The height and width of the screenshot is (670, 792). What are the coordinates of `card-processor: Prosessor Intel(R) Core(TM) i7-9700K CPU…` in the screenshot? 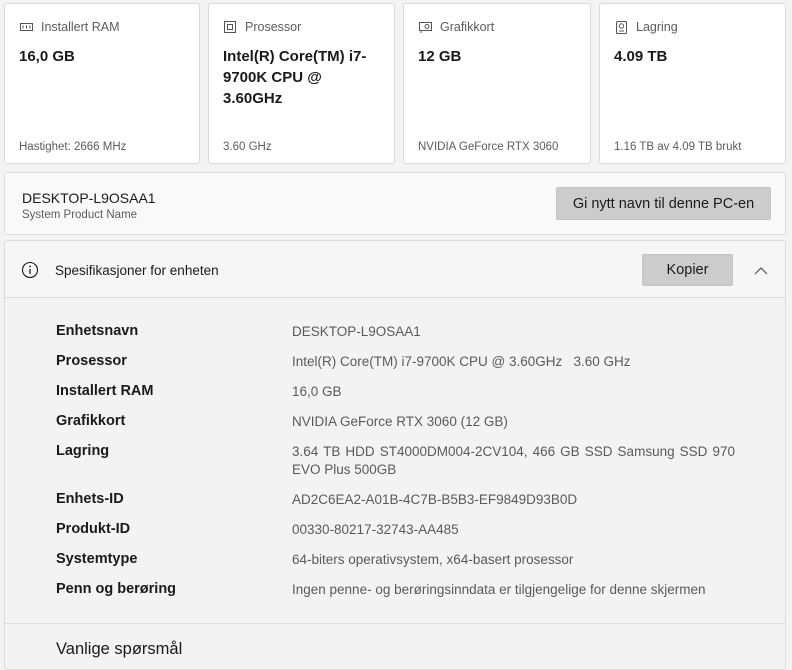 It's located at (301, 83).